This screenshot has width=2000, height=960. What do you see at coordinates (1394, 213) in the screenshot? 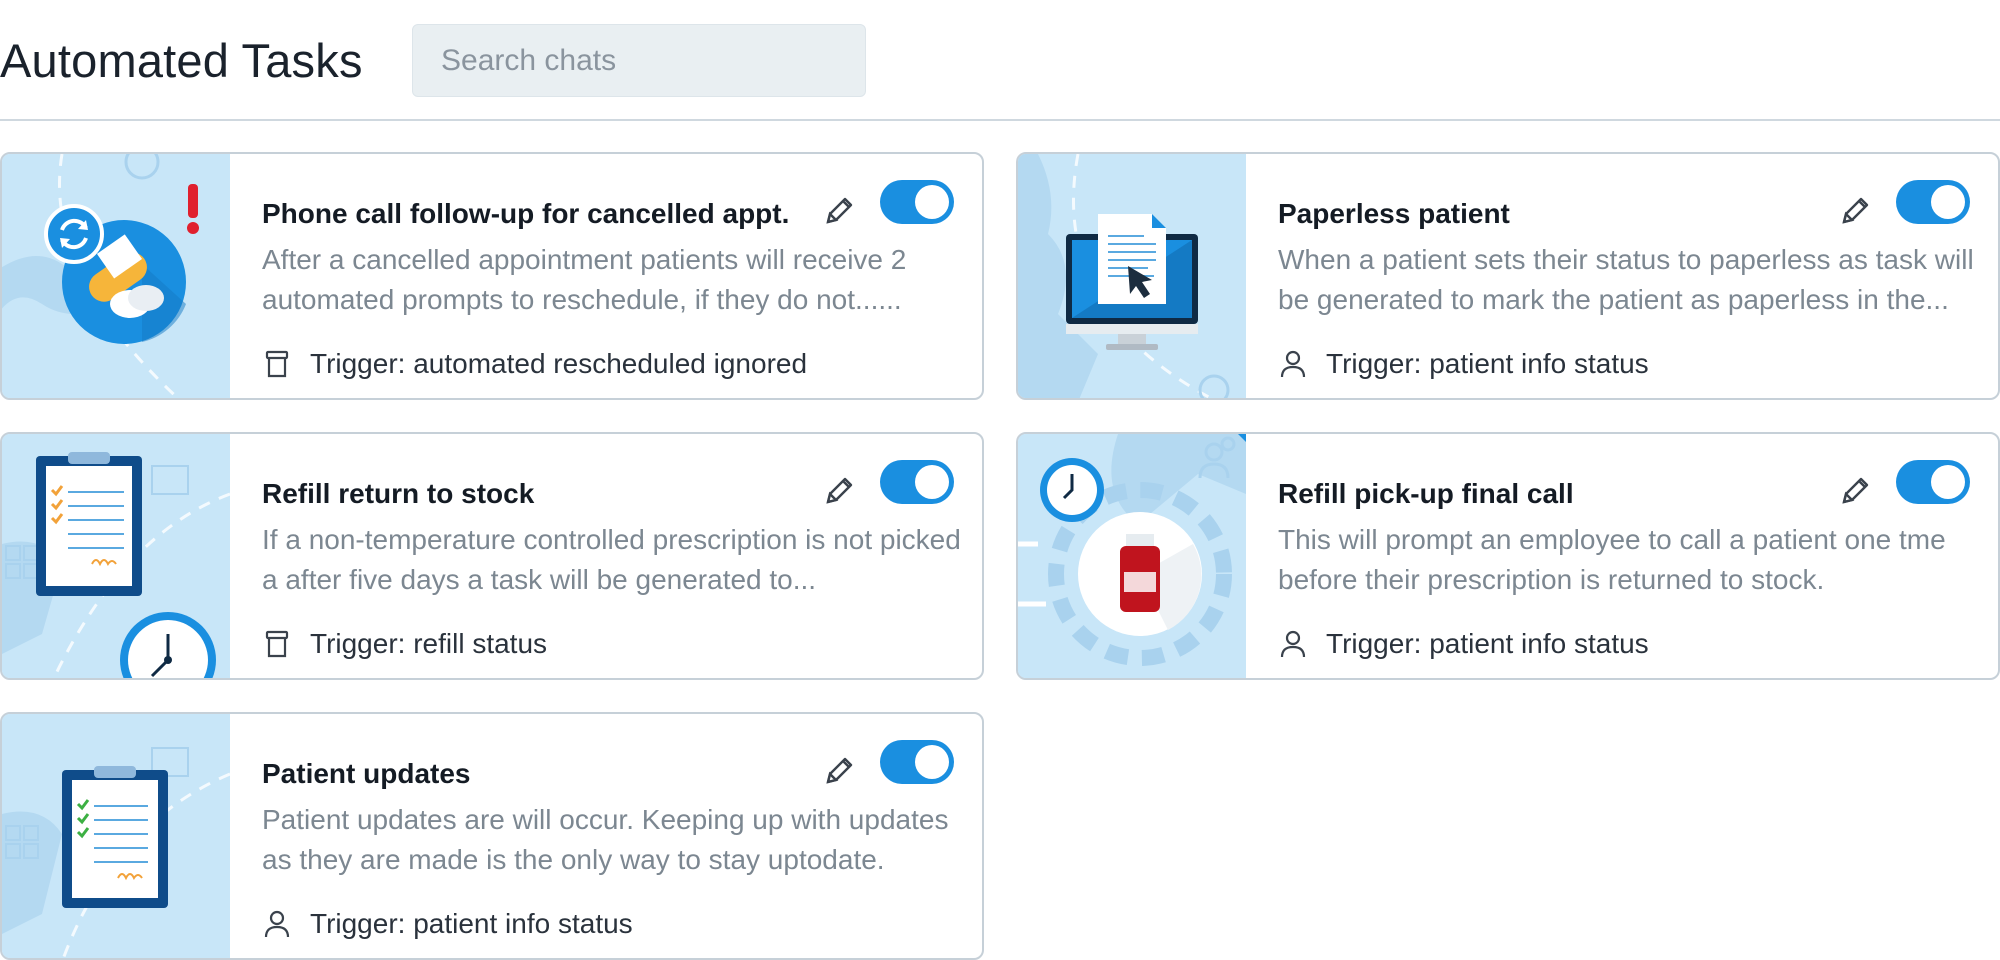
I see `task-title: Paperless patient` at bounding box center [1394, 213].